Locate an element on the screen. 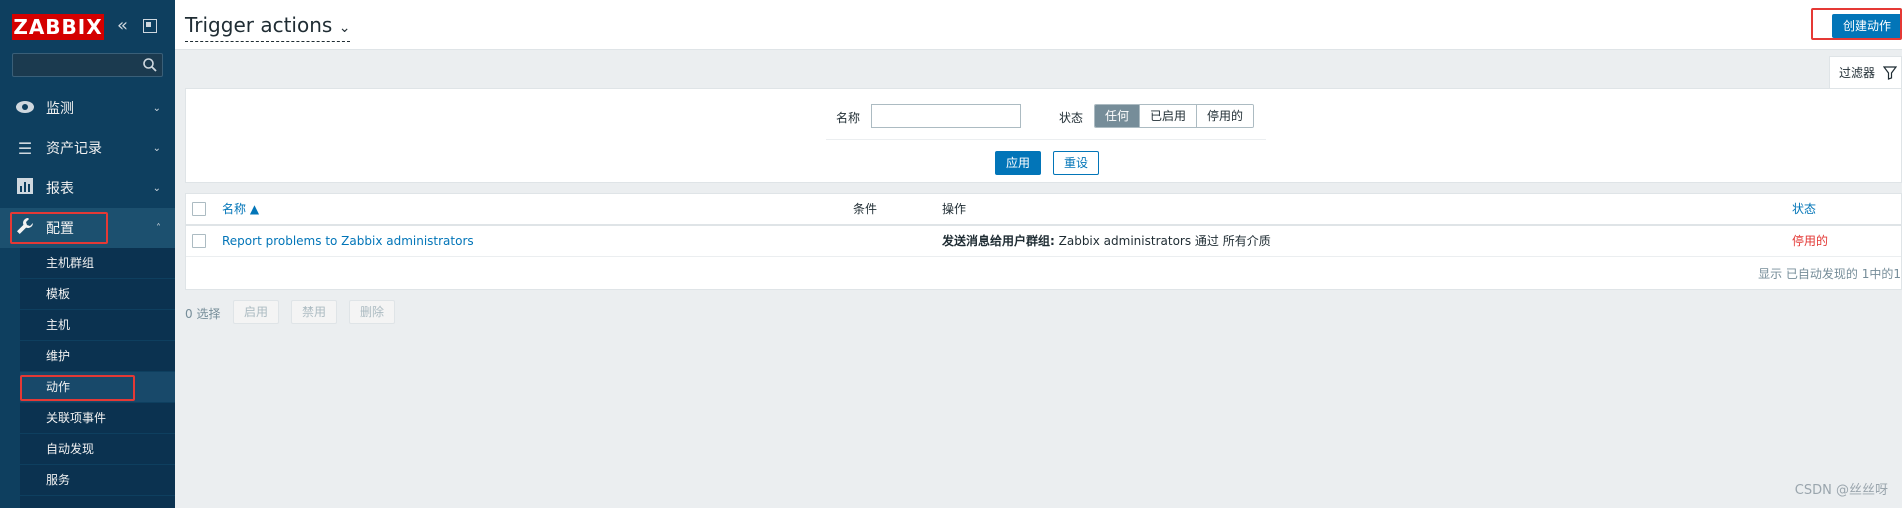  wrench-icon is located at coordinates (25, 228).